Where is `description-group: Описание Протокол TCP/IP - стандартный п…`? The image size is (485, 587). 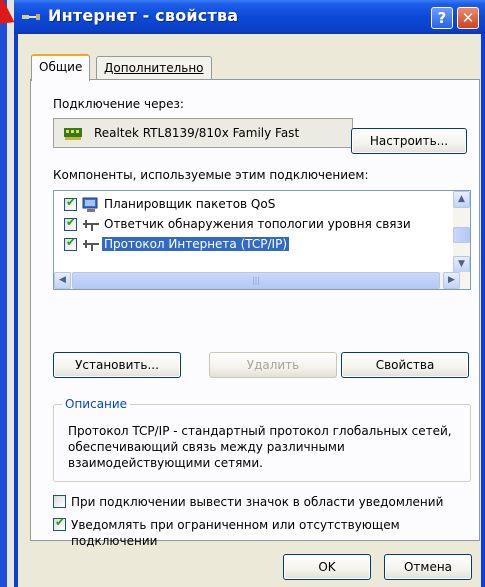
description-group: Описание Протокол TCP/IP - стандартный п… is located at coordinates (262, 439).